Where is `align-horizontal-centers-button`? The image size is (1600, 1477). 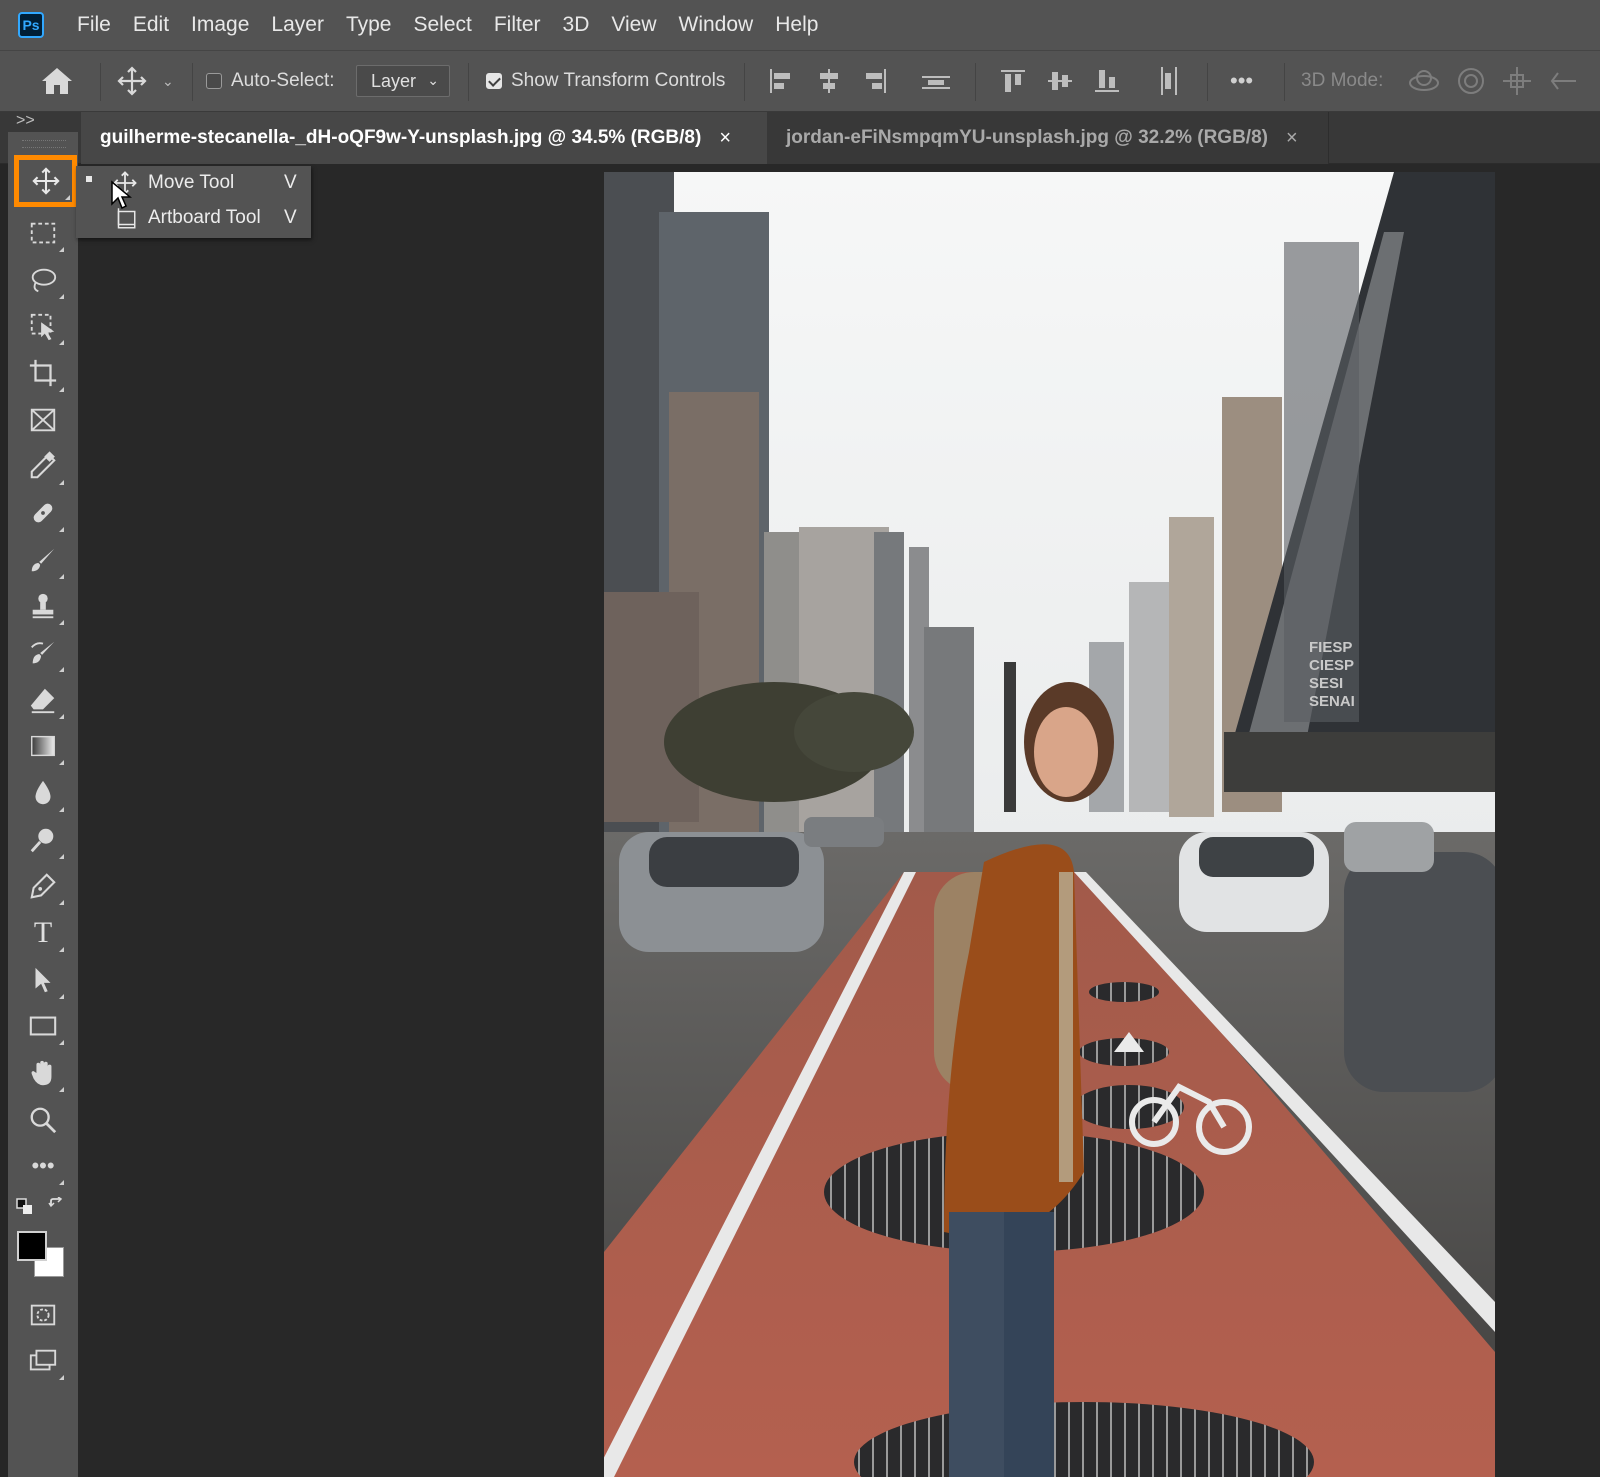
align-horizontal-centers-button is located at coordinates (829, 81).